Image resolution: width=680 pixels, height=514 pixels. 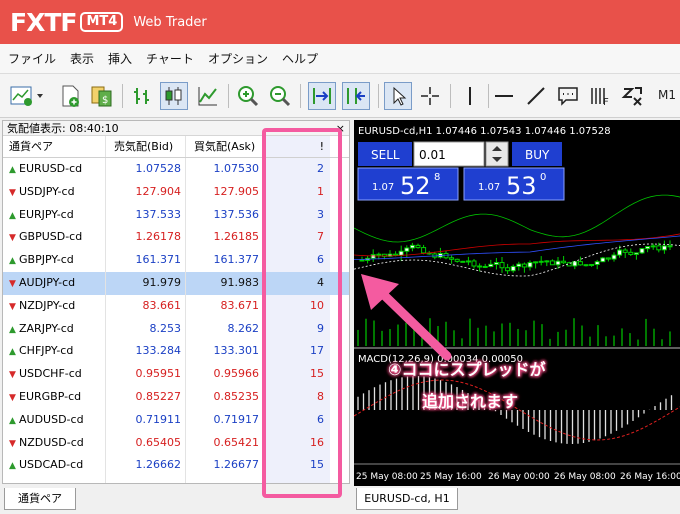 I want to click on horizontal-line-icon, so click(x=504, y=96).